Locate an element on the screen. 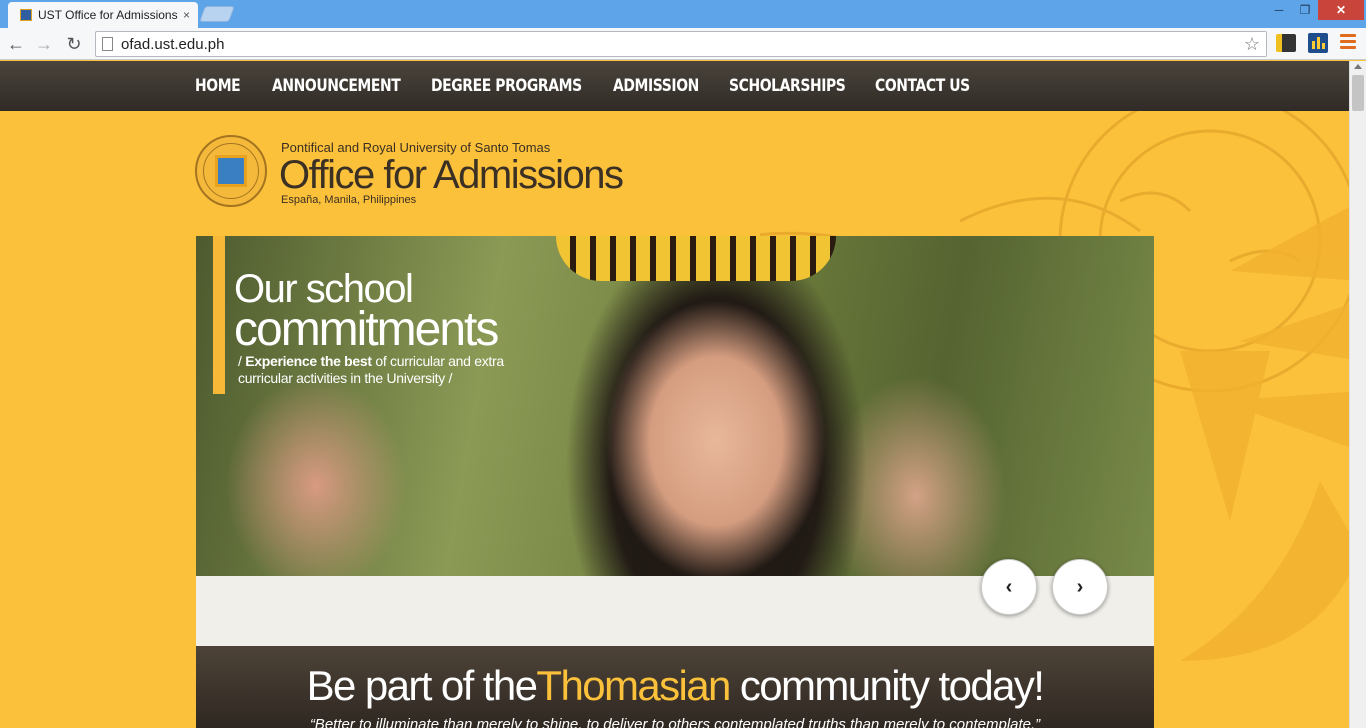  tab-title: UST Office for Admissions is located at coordinates (108, 15).